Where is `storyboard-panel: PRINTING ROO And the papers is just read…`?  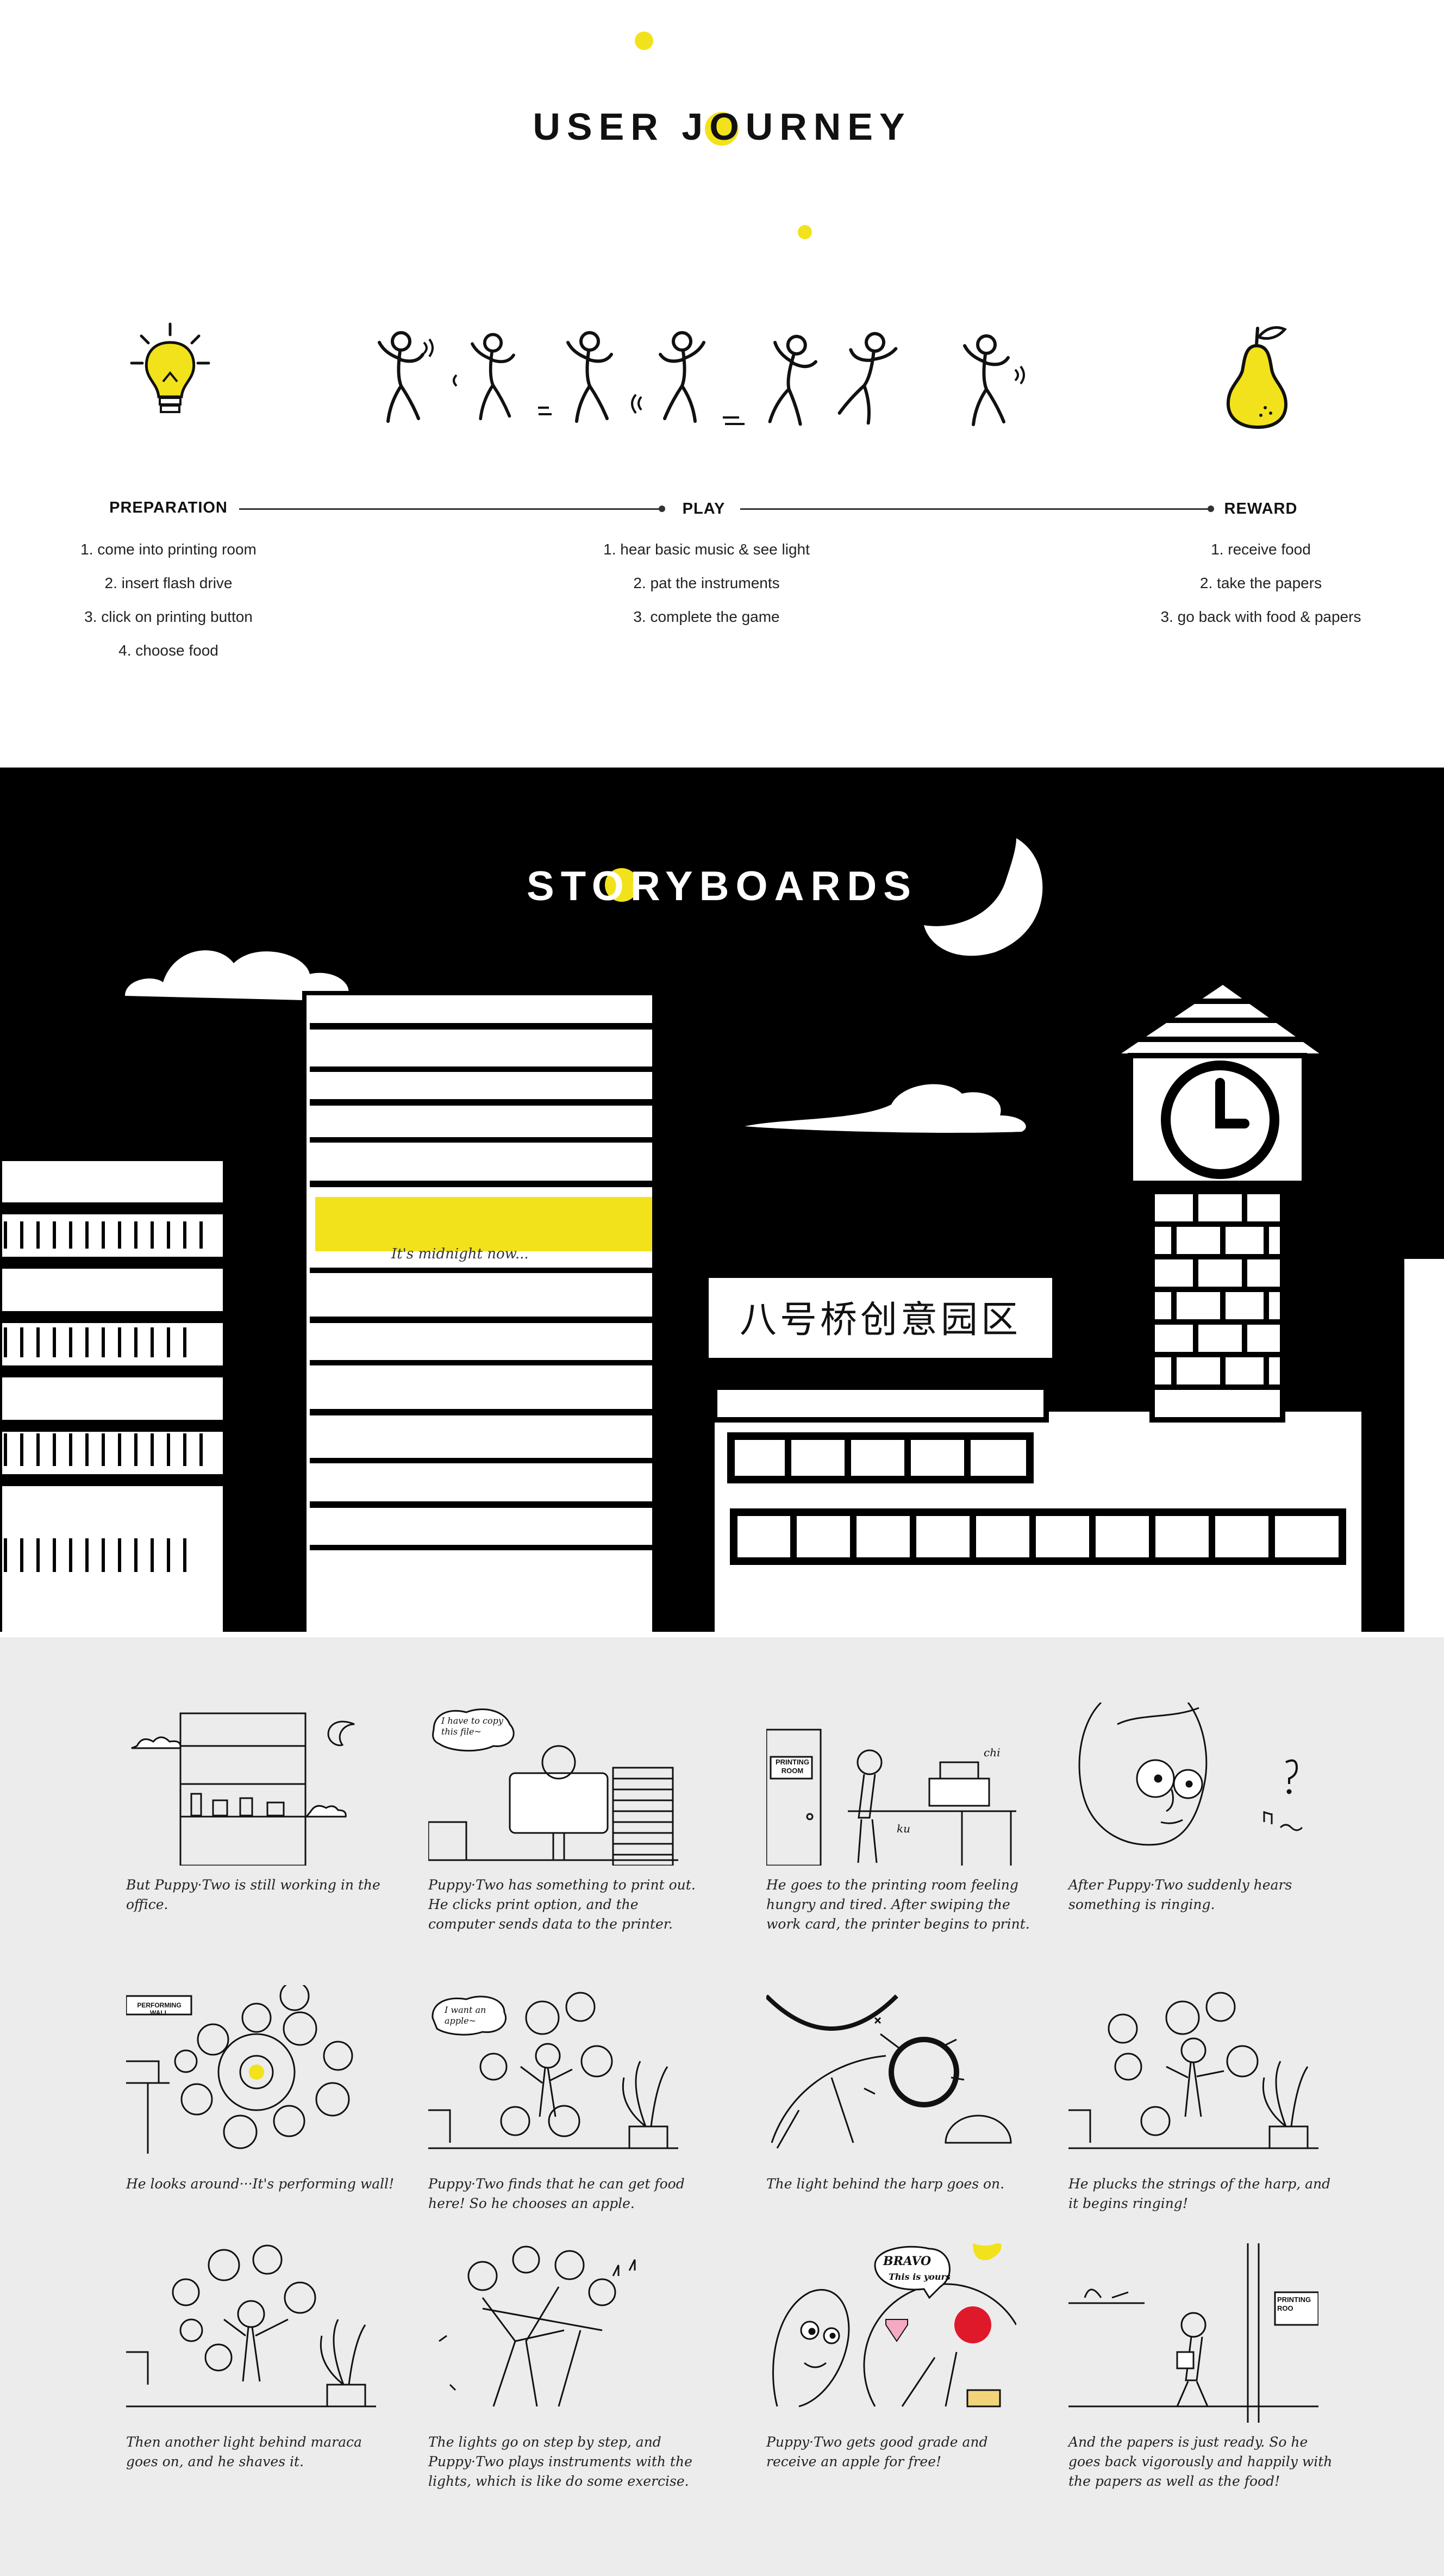
storyboard-panel: PRINTING ROO And the papers is just read… is located at coordinates (1209, 2367).